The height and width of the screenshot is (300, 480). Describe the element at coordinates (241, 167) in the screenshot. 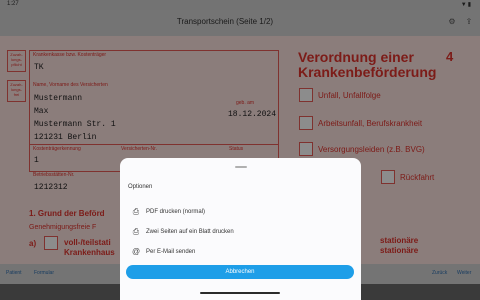

I see `drag-handle` at that location.